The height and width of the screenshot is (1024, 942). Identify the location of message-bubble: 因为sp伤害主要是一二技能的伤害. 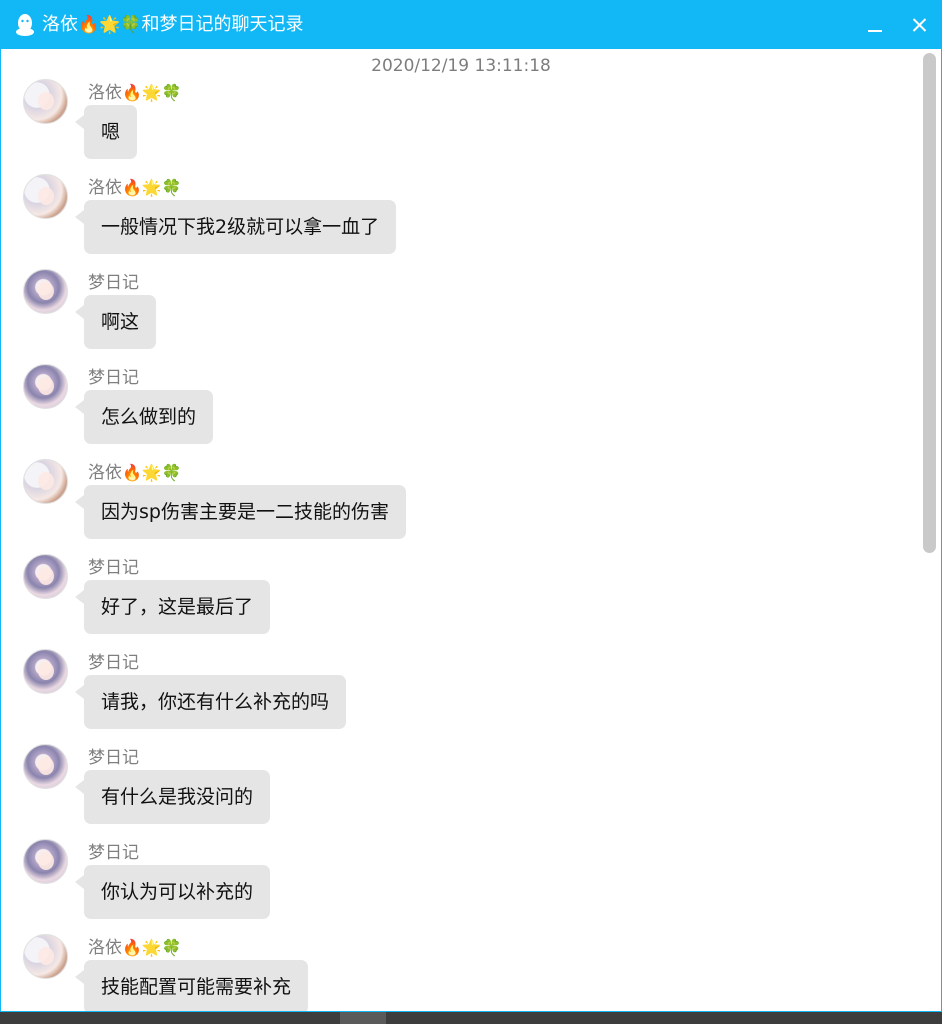
(240, 512).